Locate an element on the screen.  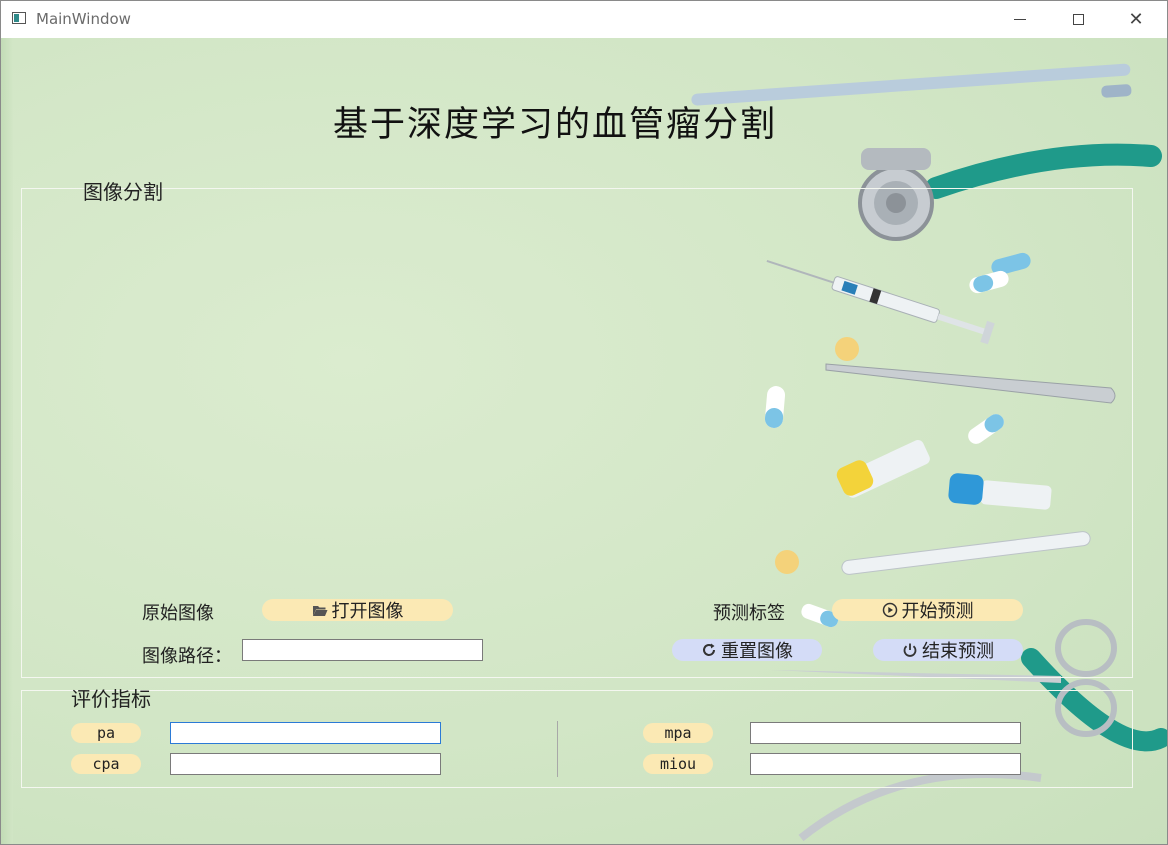
title-bar: MainWindow ✕ is located at coordinates (584, 19).